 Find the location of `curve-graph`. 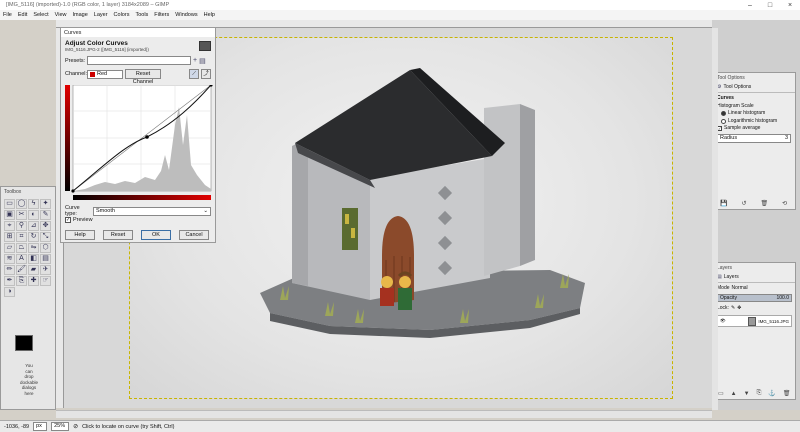

curve-graph is located at coordinates (139, 142).